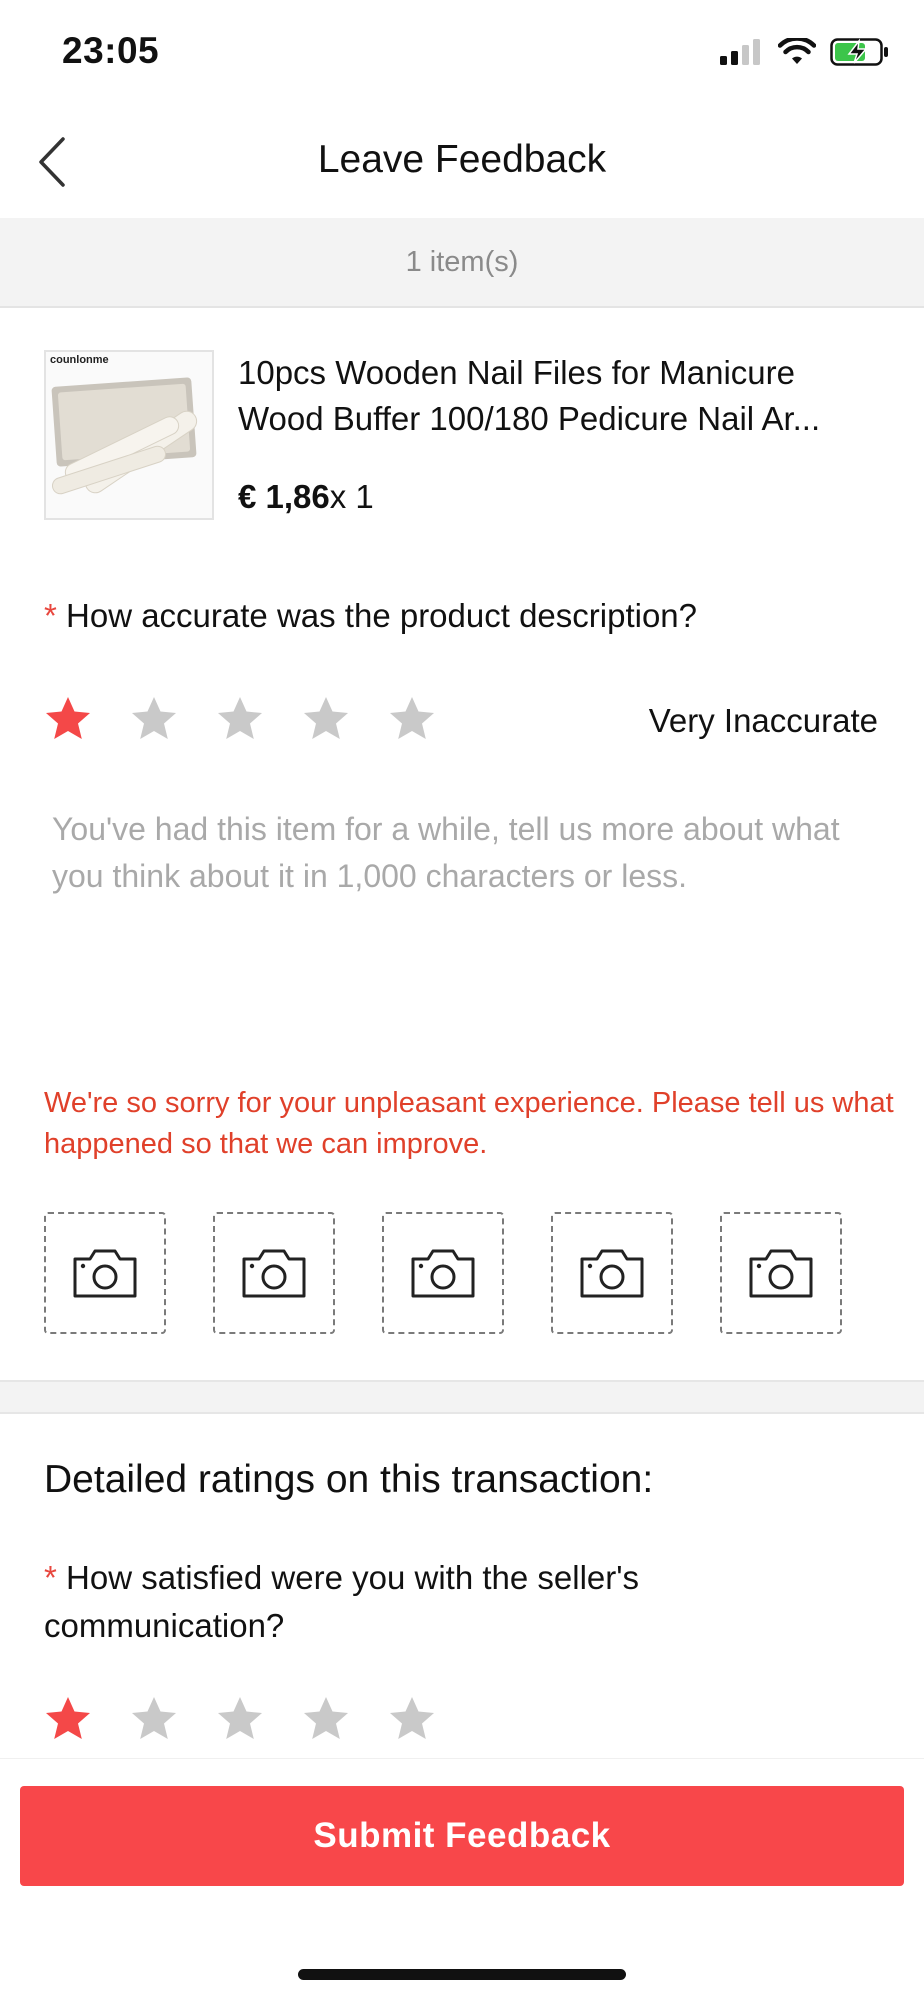  Describe the element at coordinates (351, 496) in the screenshot. I see `product-quantity: x 1` at that location.